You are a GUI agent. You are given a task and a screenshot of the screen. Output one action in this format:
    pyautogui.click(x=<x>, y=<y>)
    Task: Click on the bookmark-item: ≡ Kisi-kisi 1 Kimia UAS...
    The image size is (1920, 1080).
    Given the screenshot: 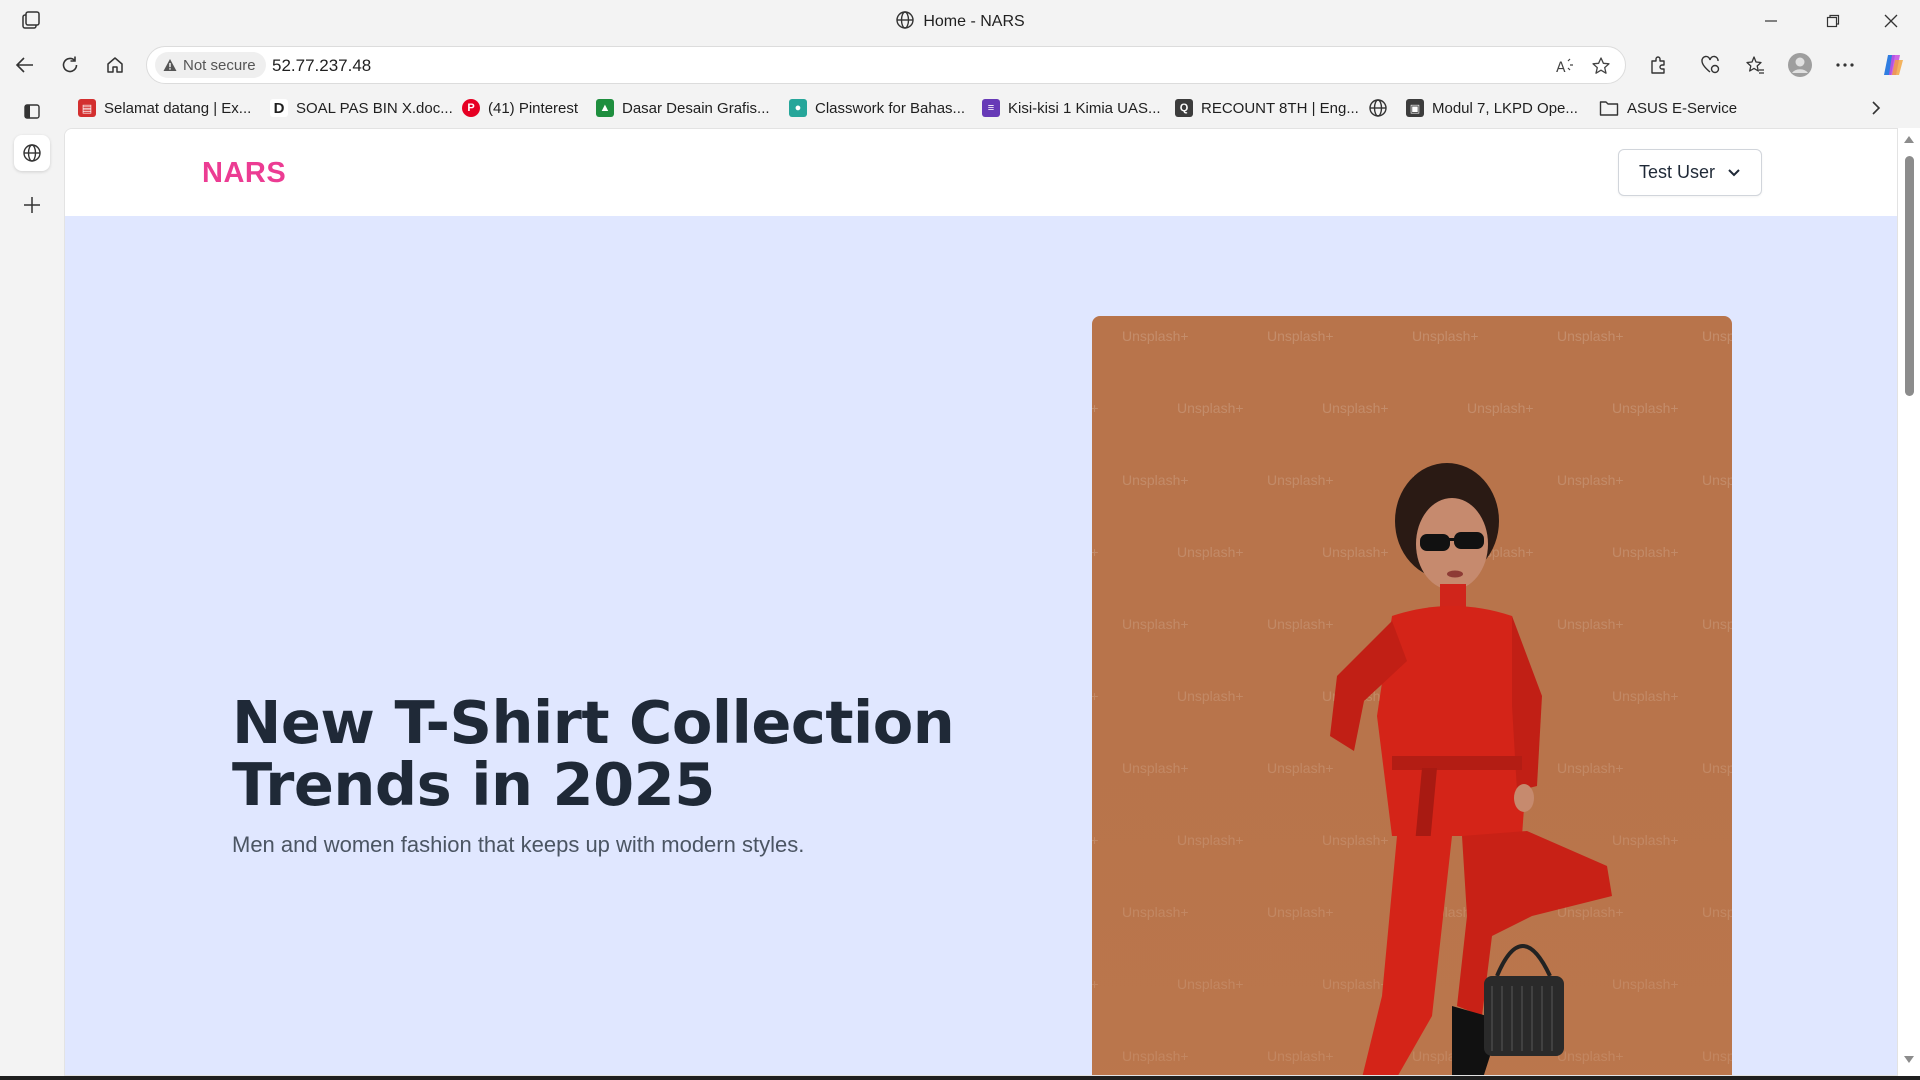 What is the action you would take?
    pyautogui.click(x=1071, y=108)
    